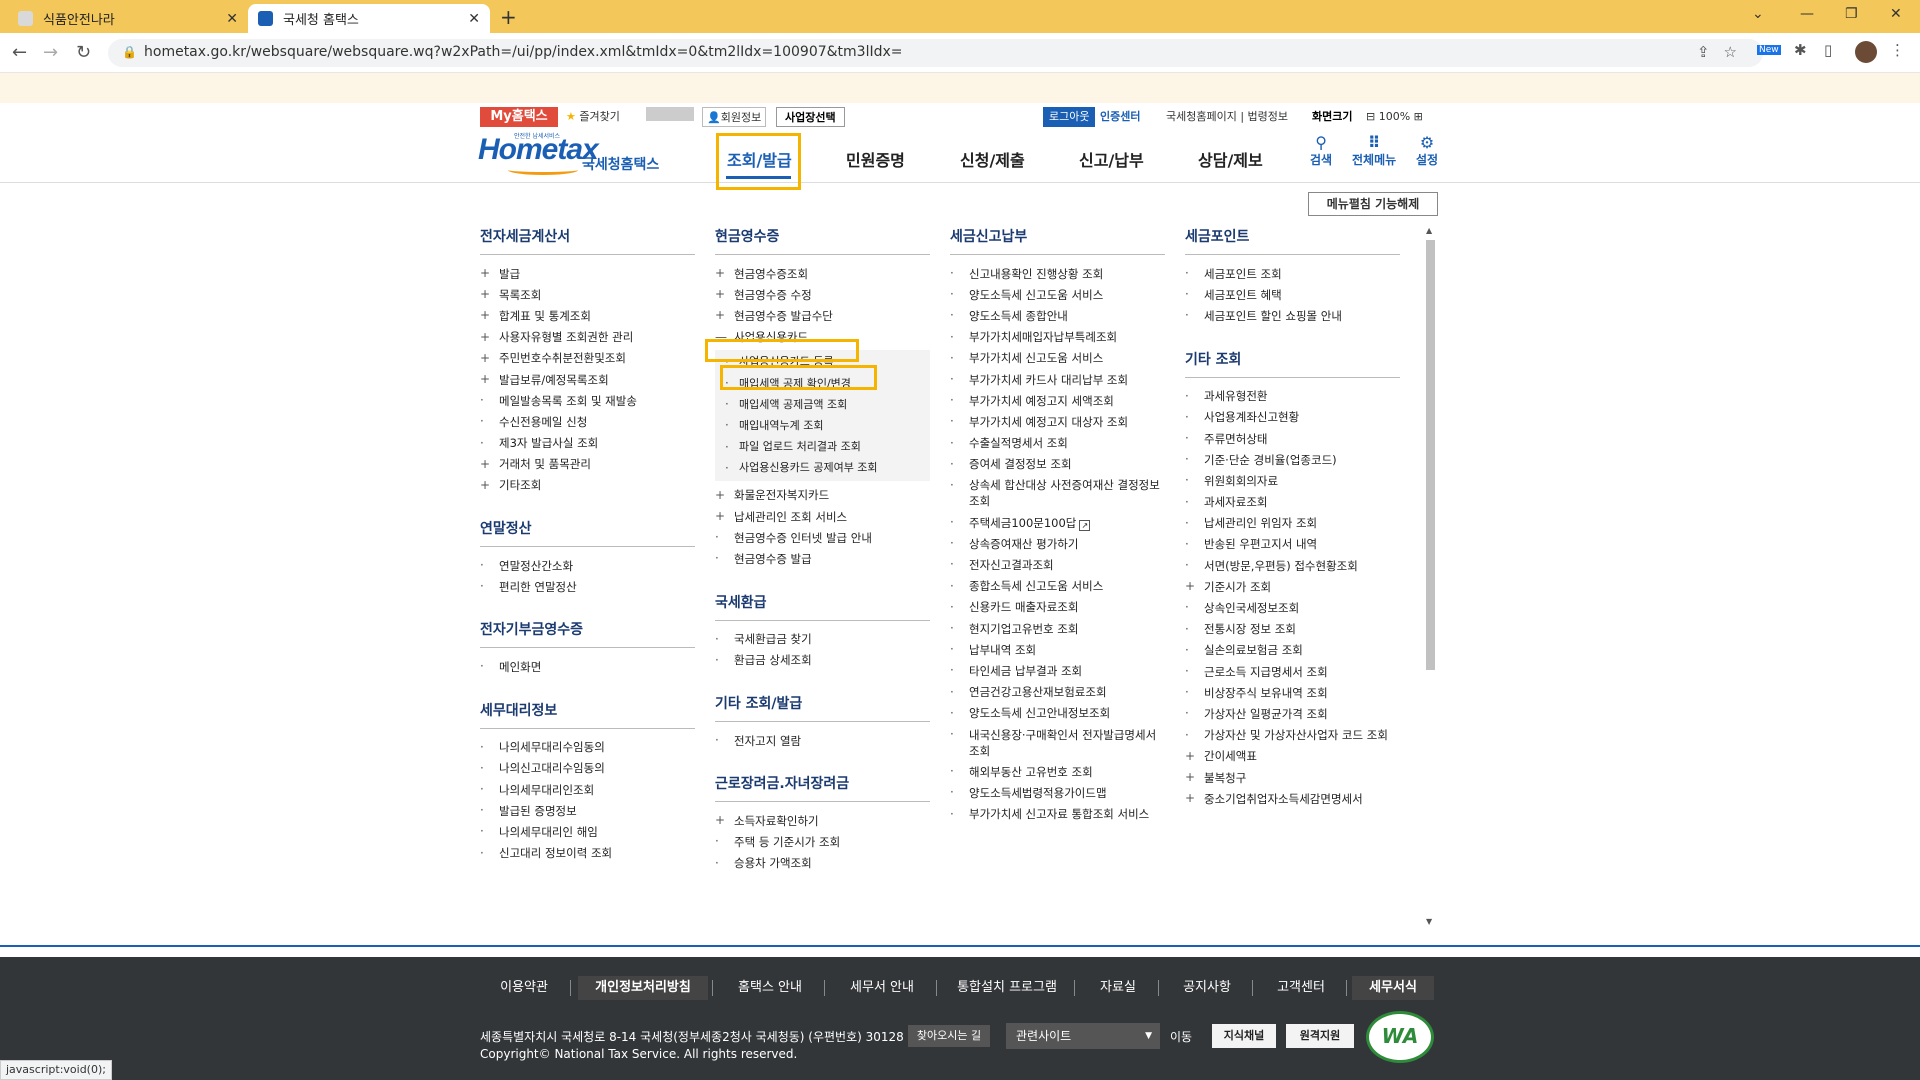  I want to click on menu-item: · 부가가치세 신고도움 서비스, so click(1057, 358).